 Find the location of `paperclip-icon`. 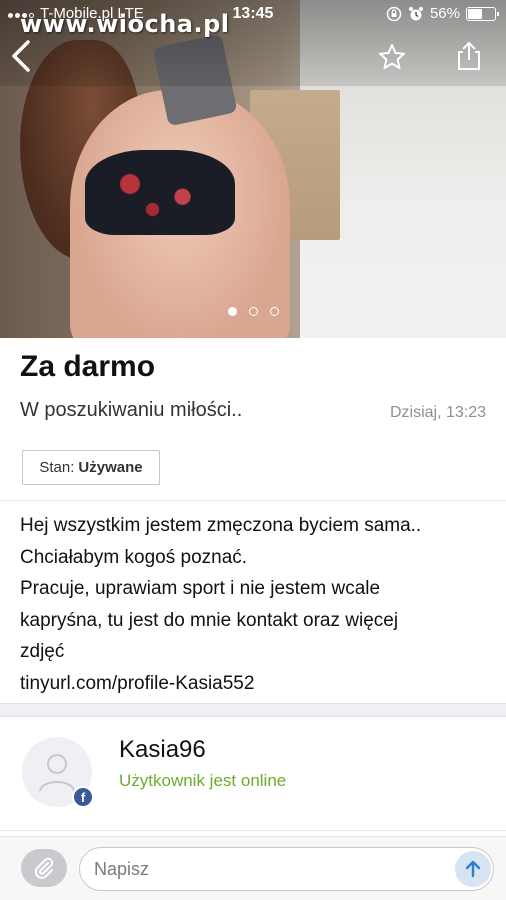

paperclip-icon is located at coordinates (44, 868).